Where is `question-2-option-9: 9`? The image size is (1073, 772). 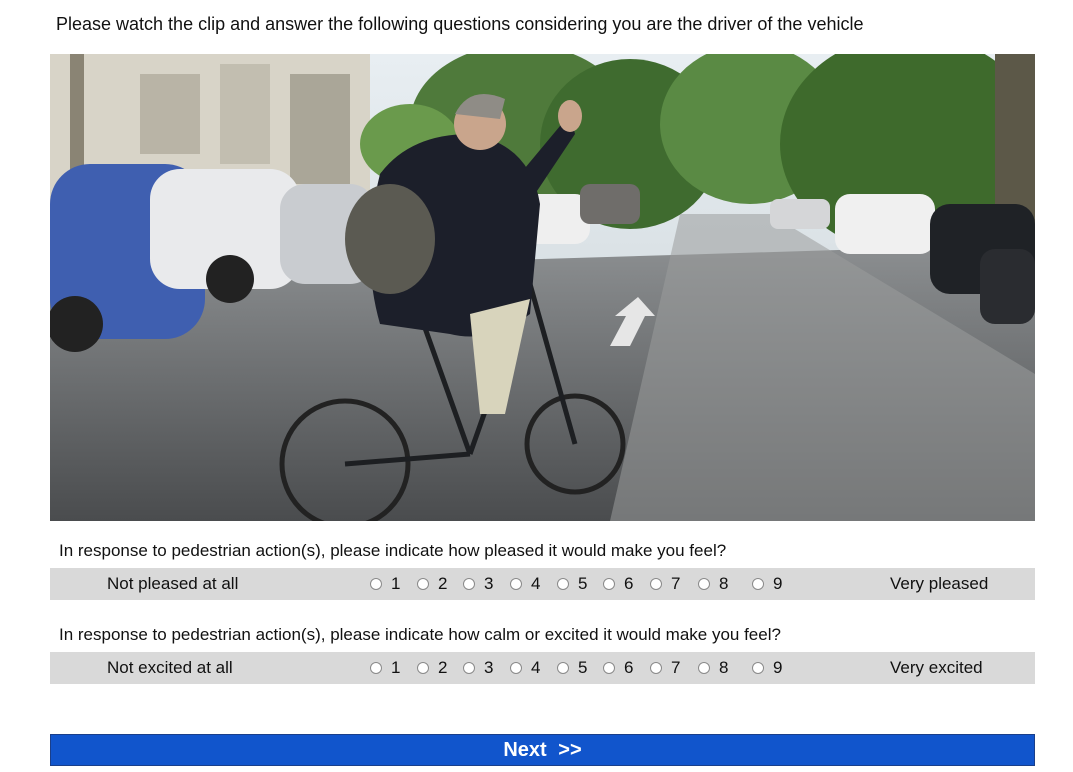 question-2-option-9: 9 is located at coordinates (767, 668).